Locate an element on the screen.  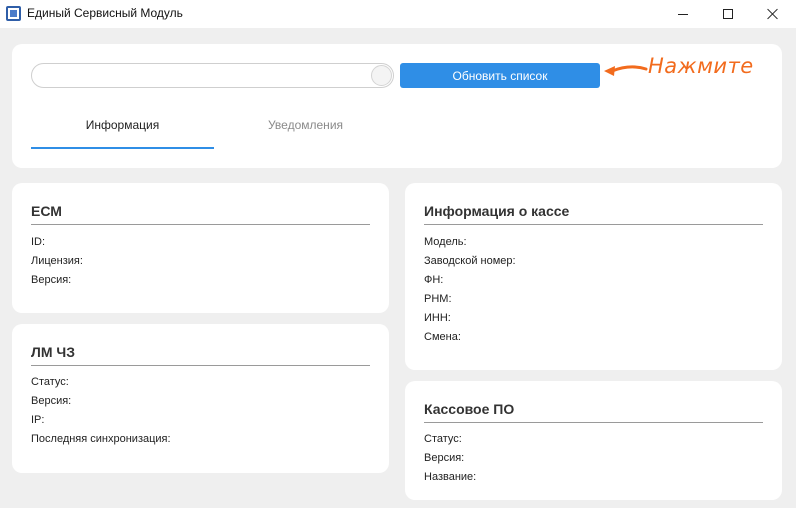
window-title: Единый Сервисный Модуль is located at coordinates (105, 13).